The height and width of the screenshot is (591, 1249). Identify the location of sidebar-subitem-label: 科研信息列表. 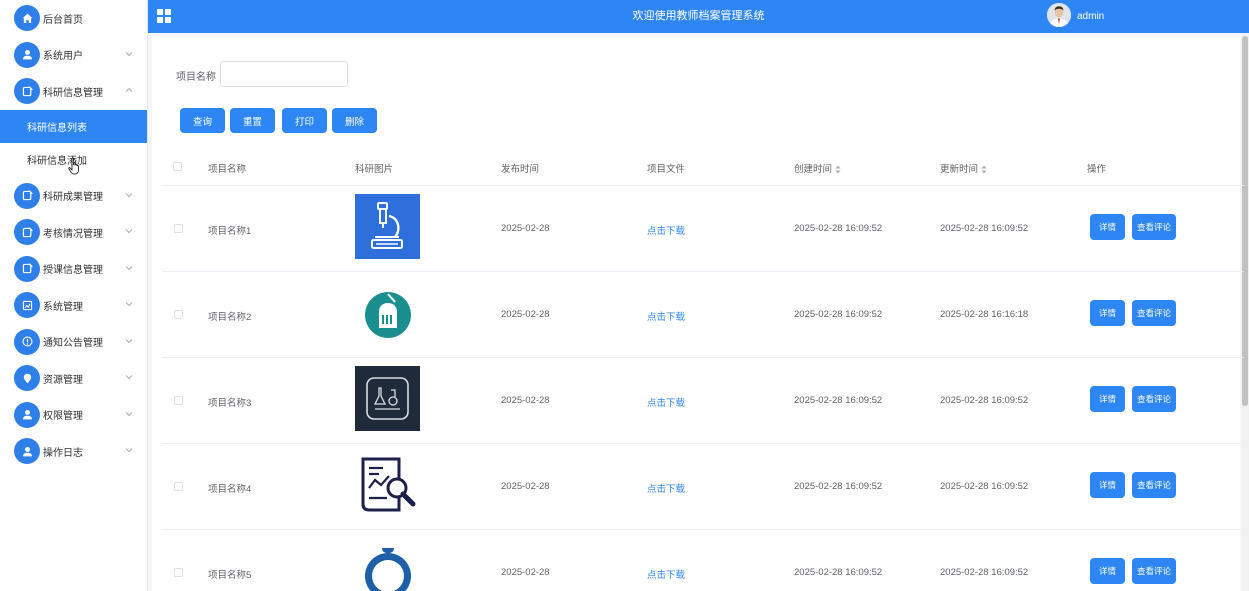
(57, 128).